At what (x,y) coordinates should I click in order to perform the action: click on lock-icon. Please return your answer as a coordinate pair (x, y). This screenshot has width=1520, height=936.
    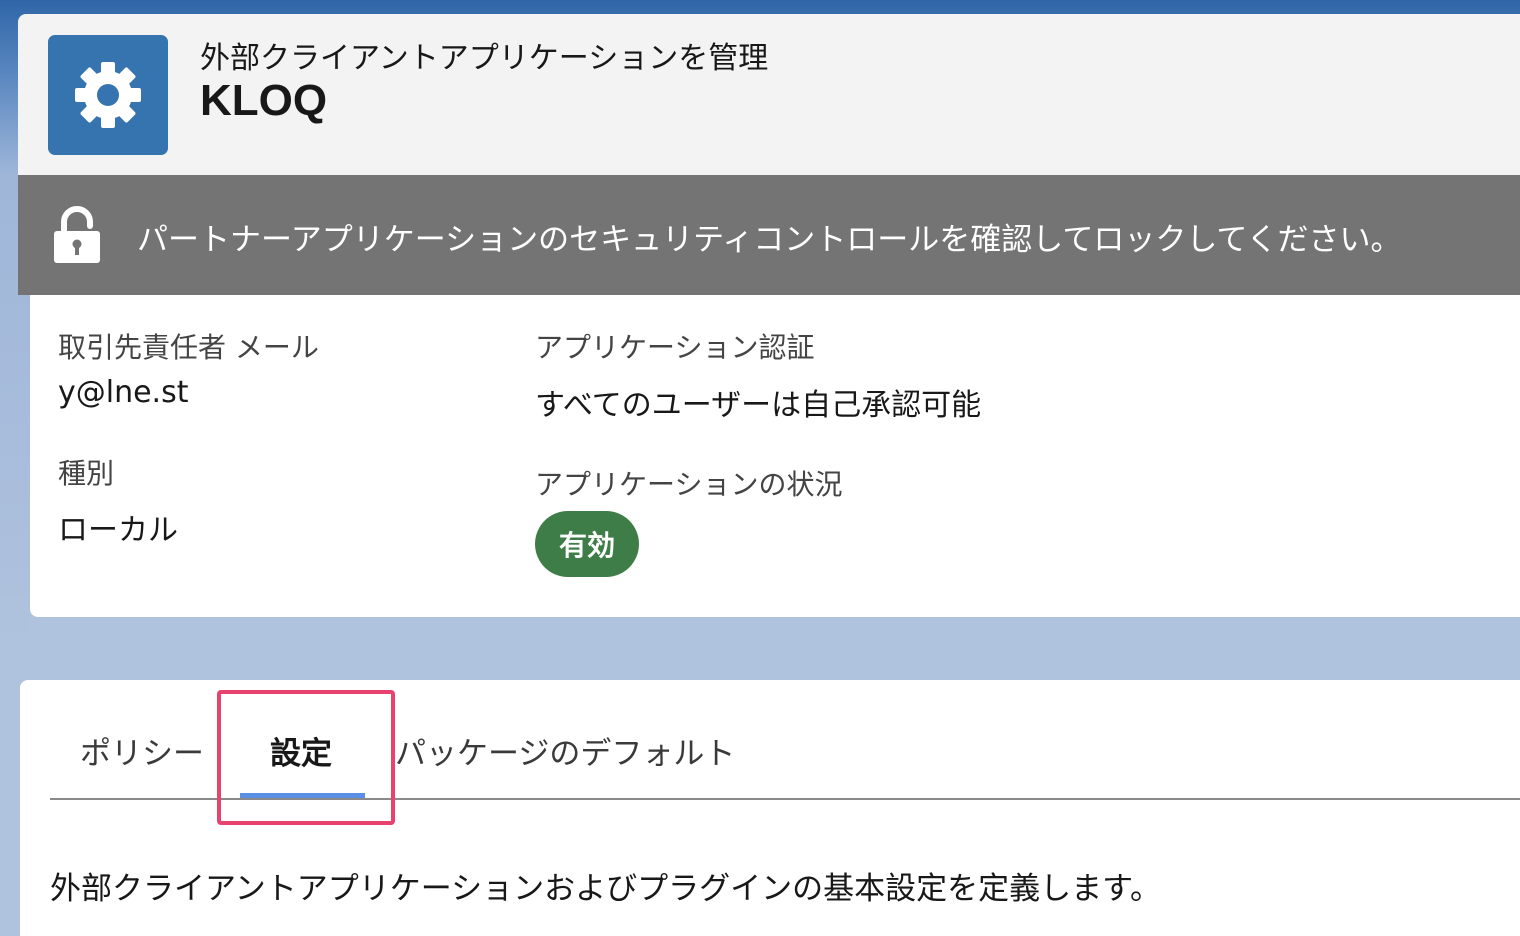
    Looking at the image, I should click on (77, 234).